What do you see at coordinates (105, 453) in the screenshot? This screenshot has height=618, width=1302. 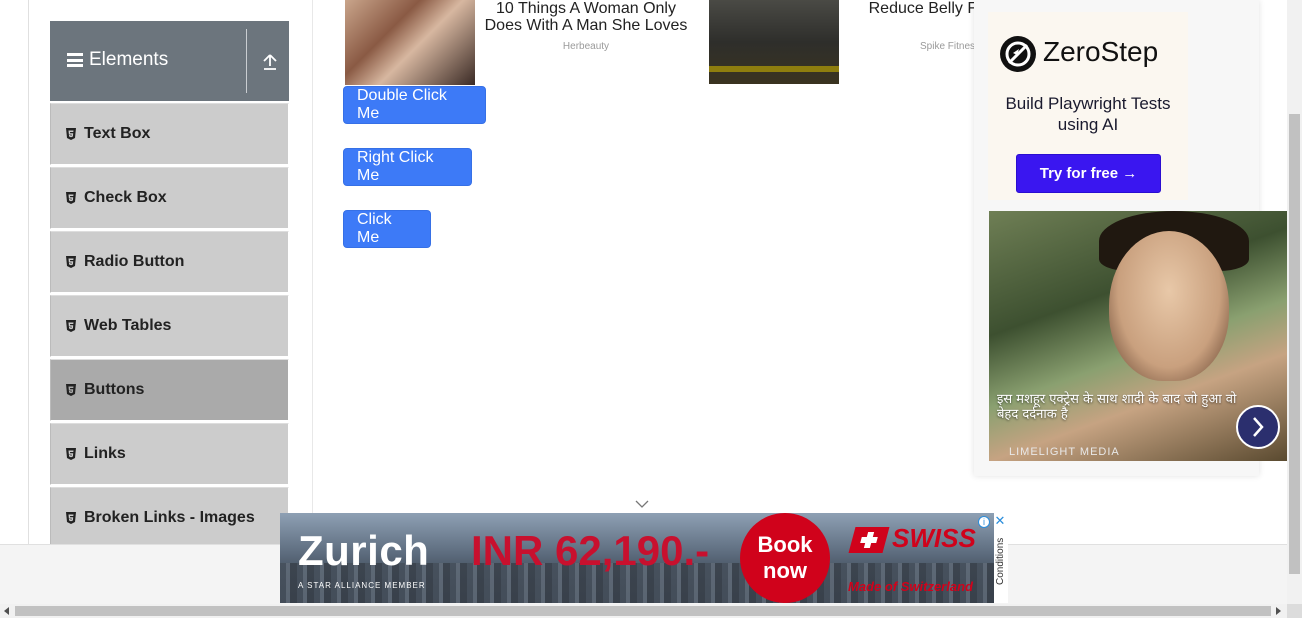 I see `sidebar-item-label: Links` at bounding box center [105, 453].